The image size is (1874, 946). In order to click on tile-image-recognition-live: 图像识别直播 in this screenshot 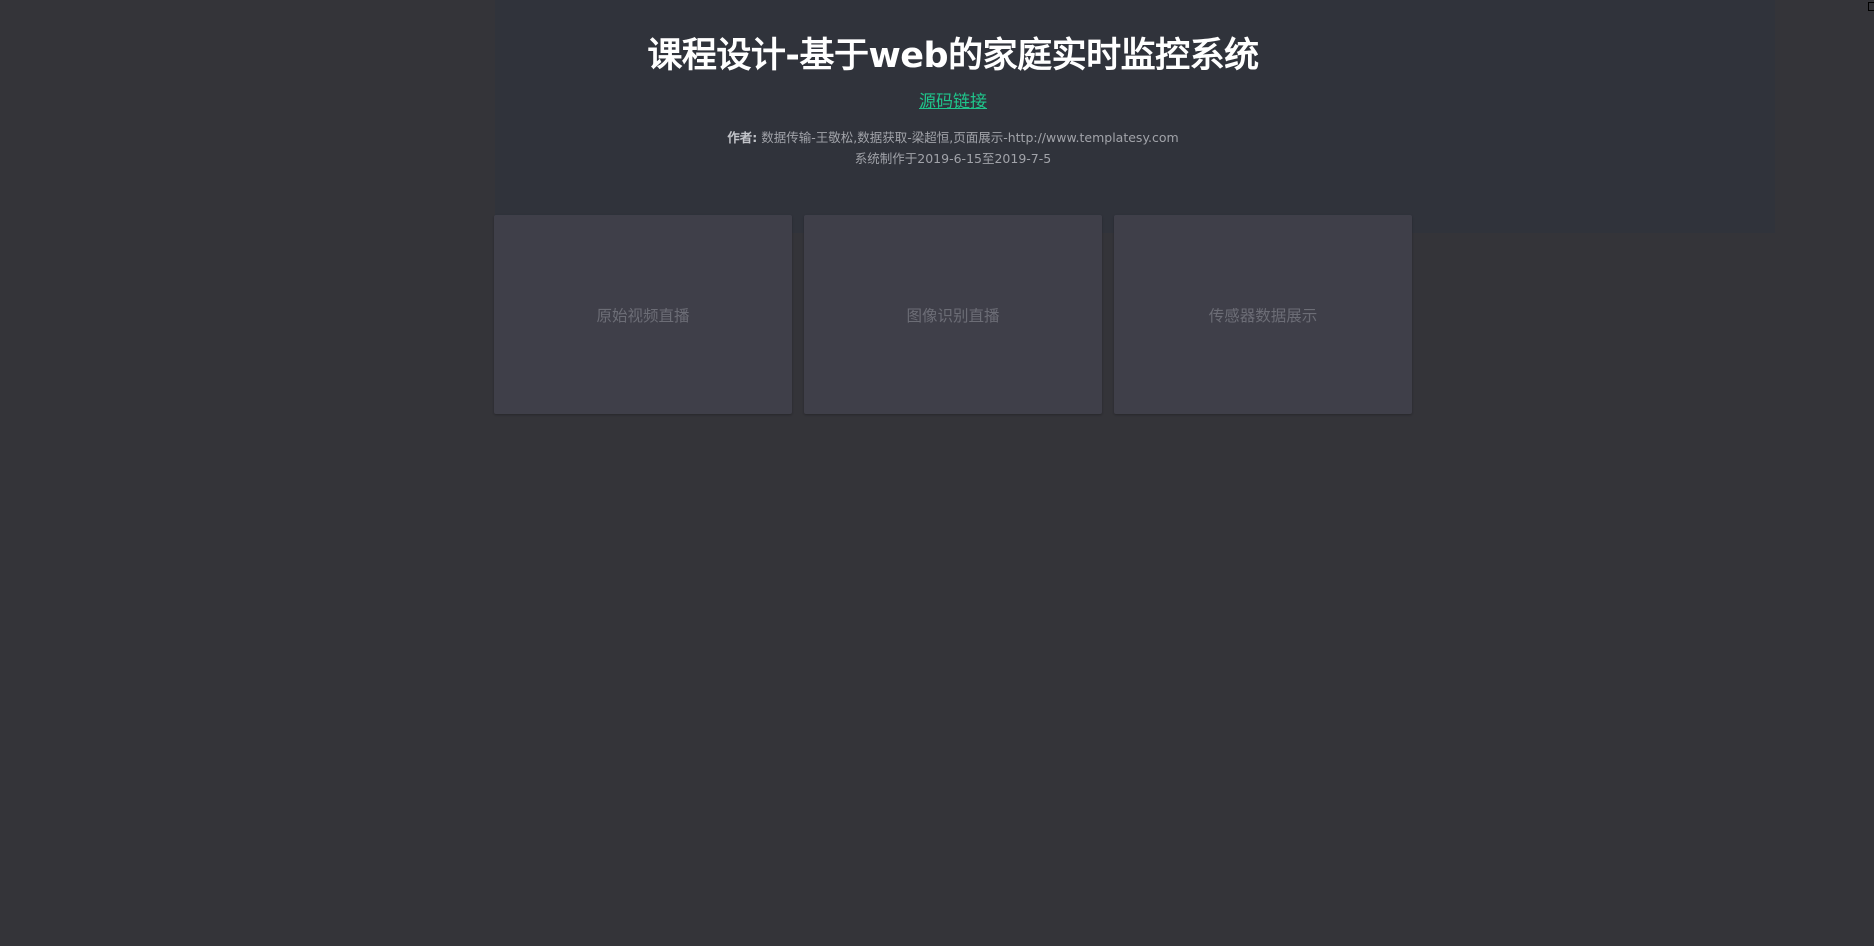, I will do `click(953, 314)`.